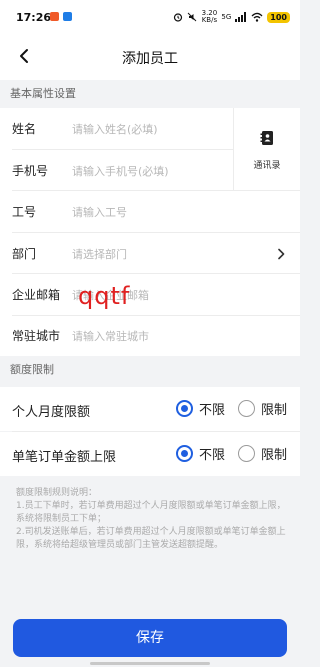  I want to click on city-field-row: 常驻城市 请输入常驻城市, so click(150, 335).